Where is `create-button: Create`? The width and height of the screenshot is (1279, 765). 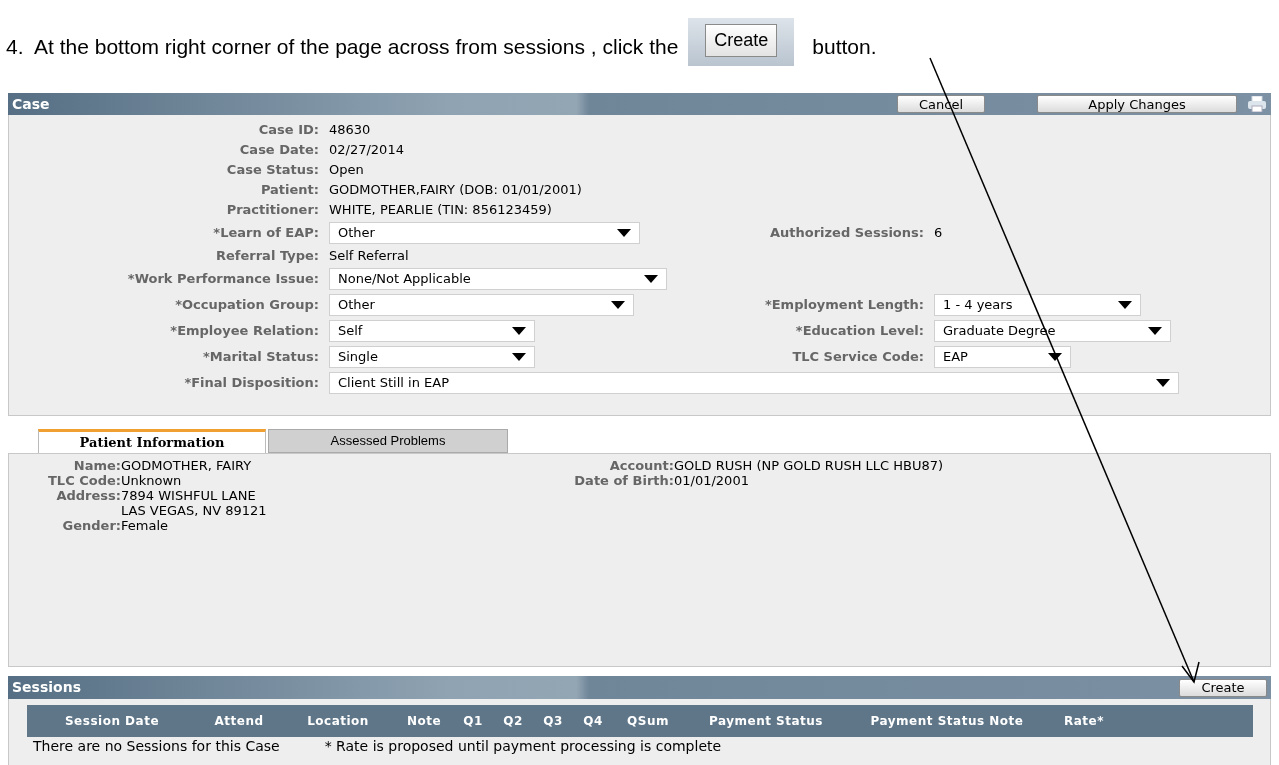 create-button: Create is located at coordinates (1223, 687).